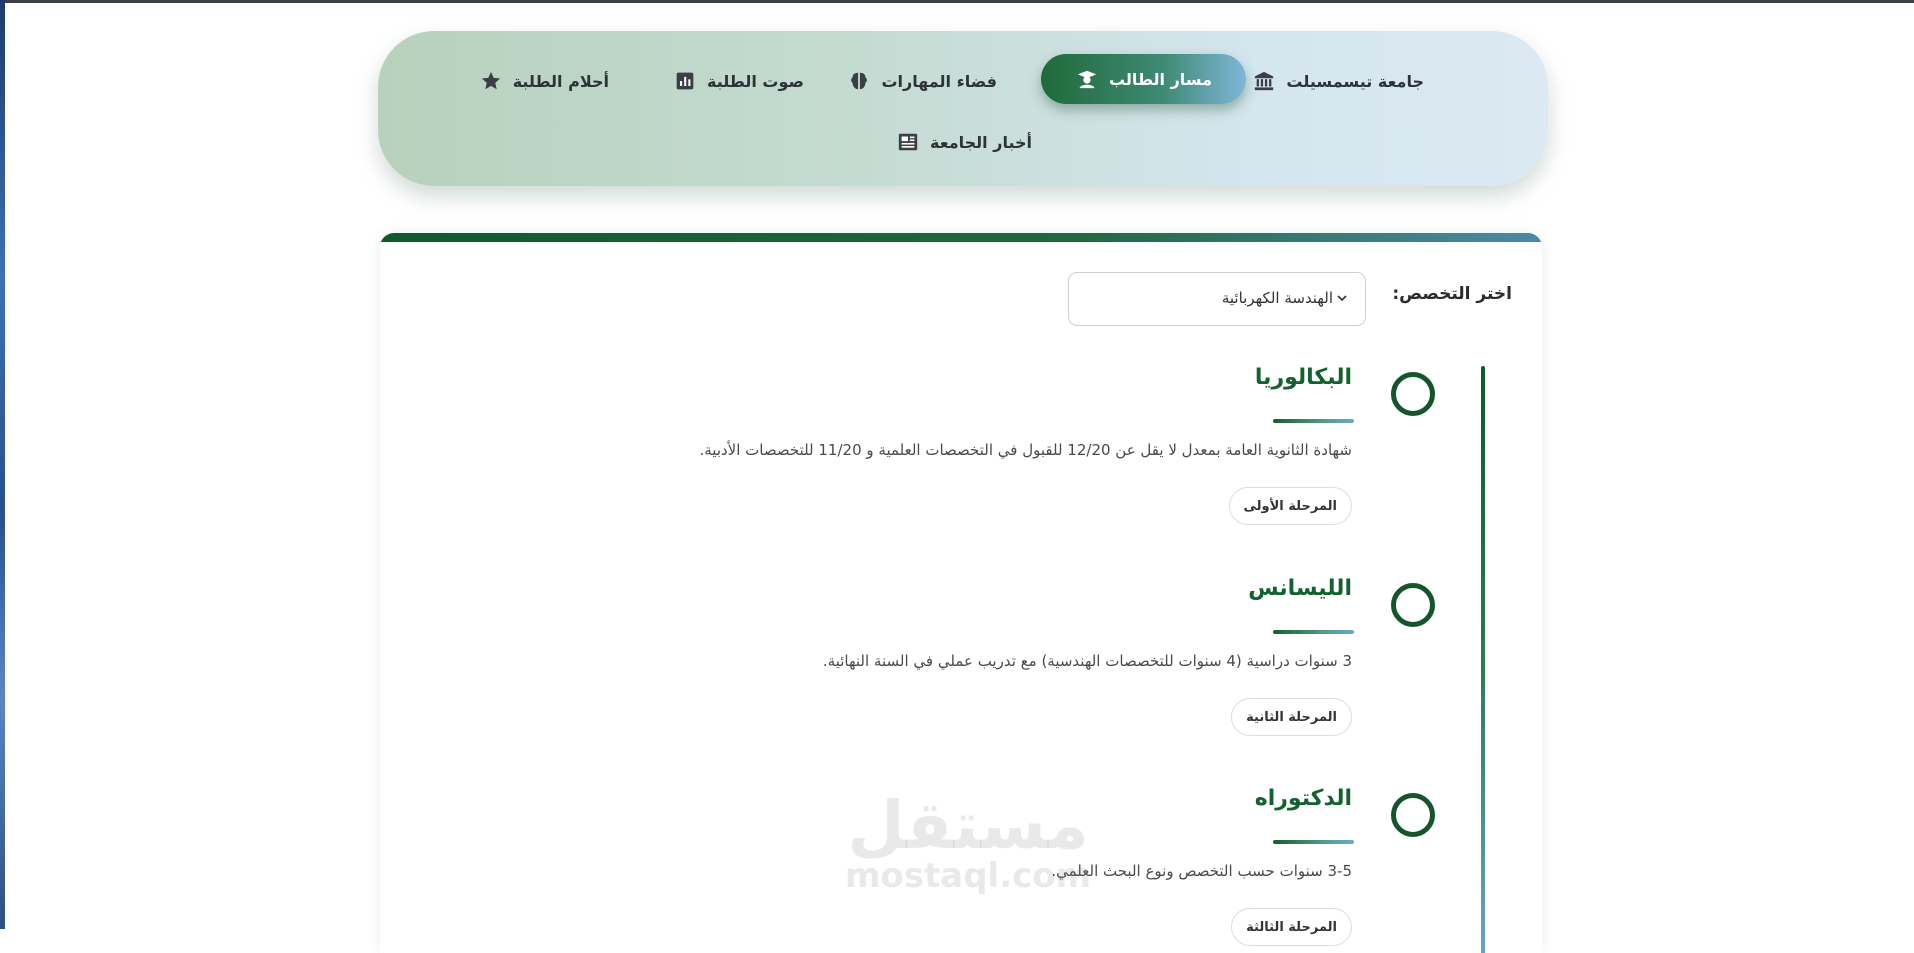 Image resolution: width=1914 pixels, height=953 pixels. I want to click on step-badge: المرحلة الثانية, so click(1291, 717).